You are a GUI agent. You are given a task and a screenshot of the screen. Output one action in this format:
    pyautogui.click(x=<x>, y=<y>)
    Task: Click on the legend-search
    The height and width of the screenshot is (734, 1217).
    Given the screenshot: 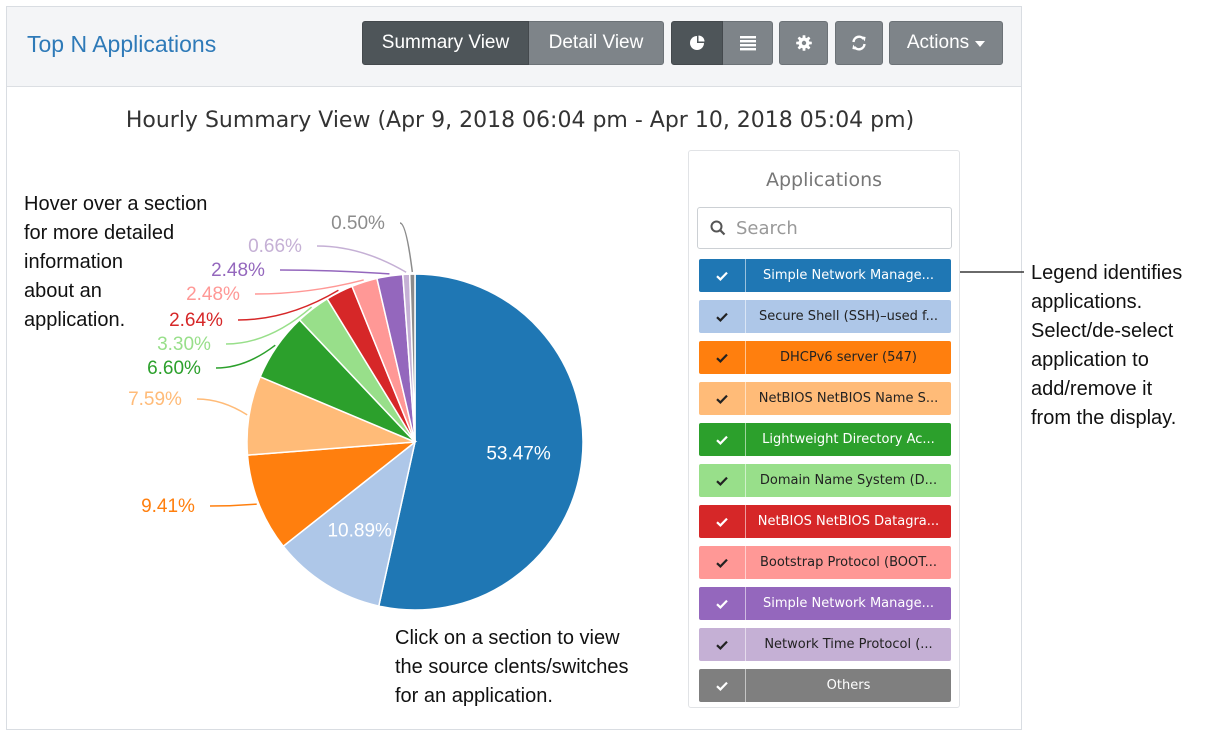 What is the action you would take?
    pyautogui.click(x=824, y=228)
    